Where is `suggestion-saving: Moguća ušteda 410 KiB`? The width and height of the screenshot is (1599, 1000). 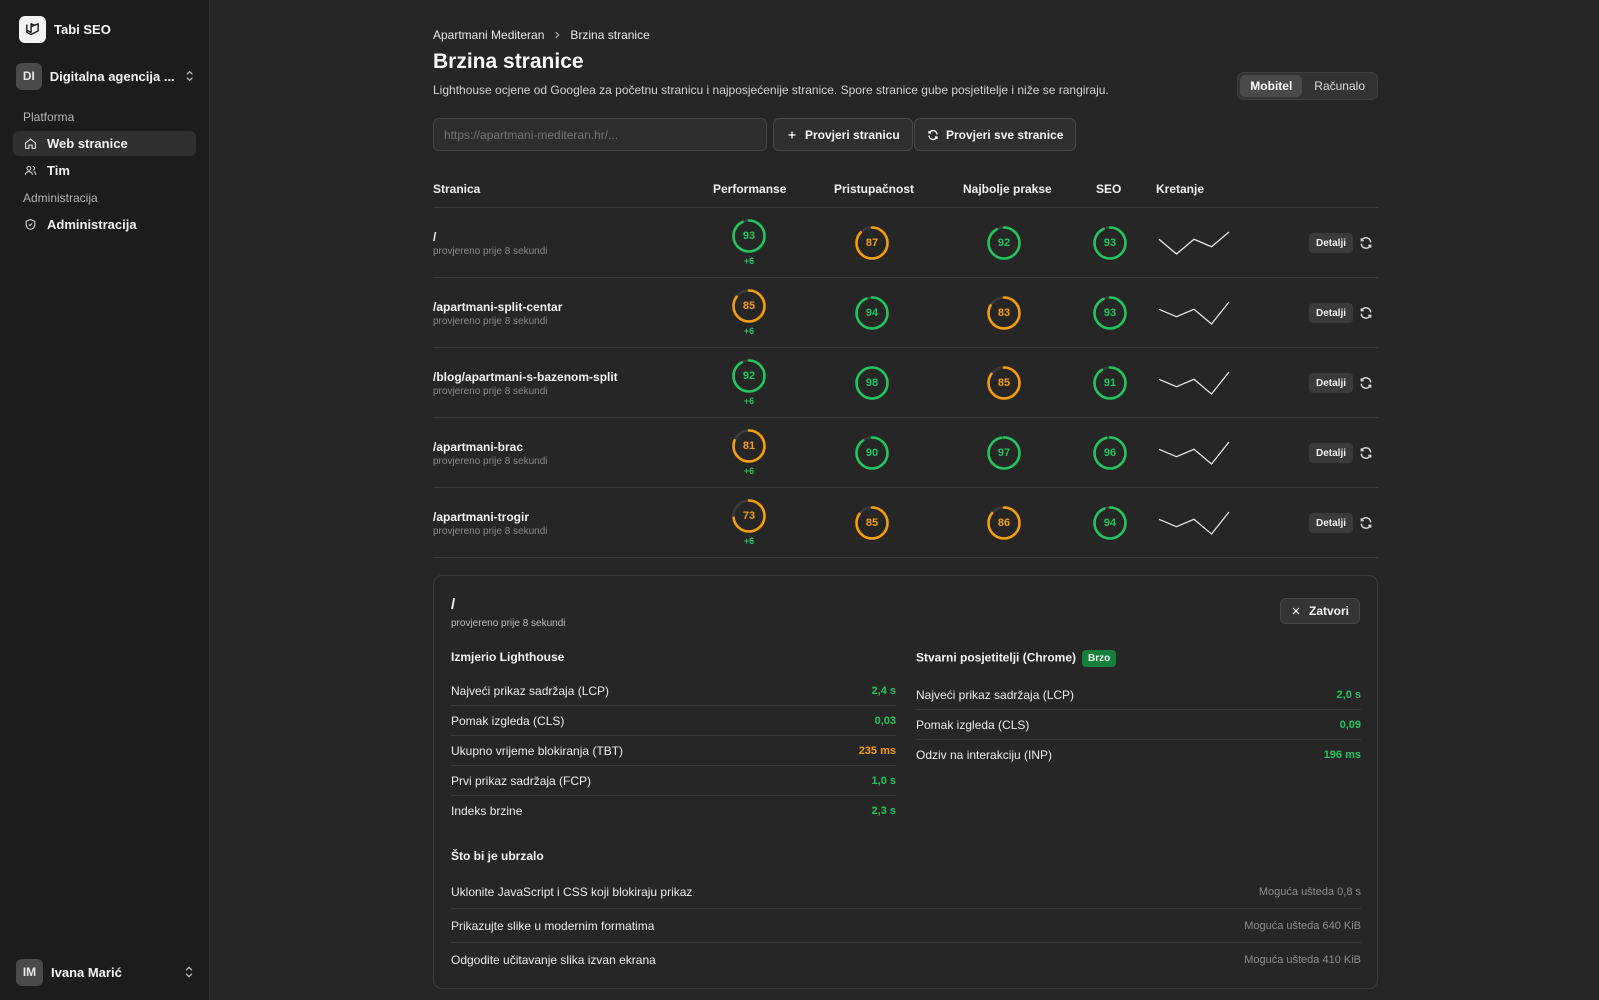
suggestion-saving: Moguća ušteda 410 KiB is located at coordinates (1302, 960).